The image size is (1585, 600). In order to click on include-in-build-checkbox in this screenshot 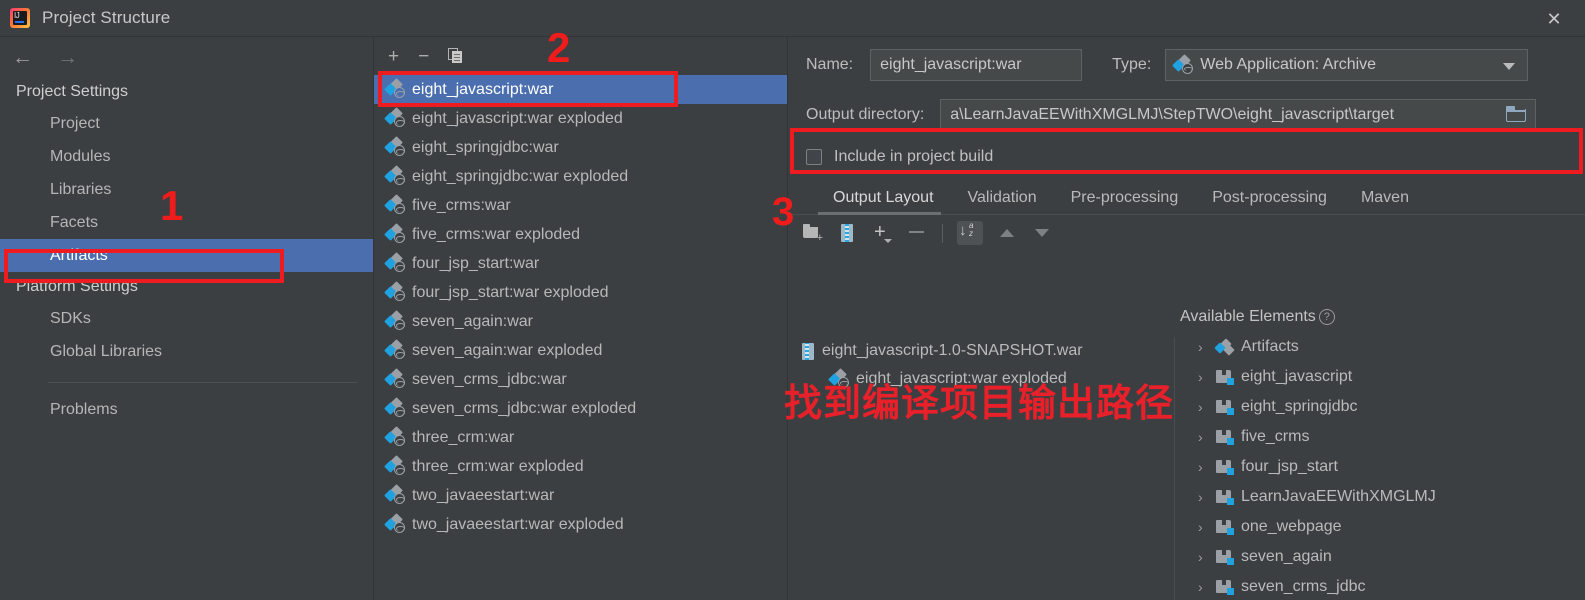, I will do `click(814, 157)`.